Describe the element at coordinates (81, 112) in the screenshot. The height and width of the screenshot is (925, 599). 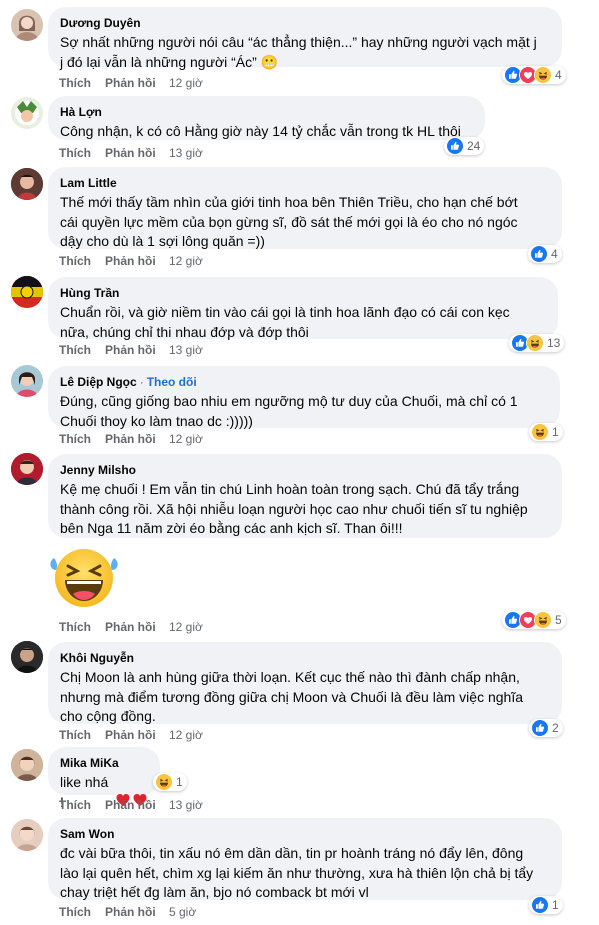
I see `commenter-name: Hà Lợn` at that location.